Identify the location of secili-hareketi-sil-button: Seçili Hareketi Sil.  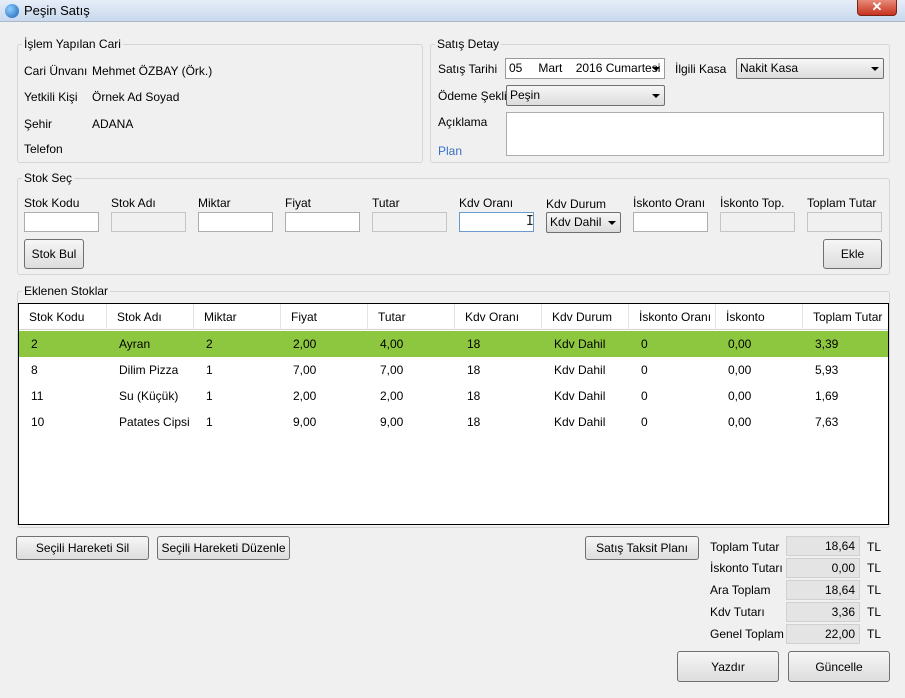
(82, 548).